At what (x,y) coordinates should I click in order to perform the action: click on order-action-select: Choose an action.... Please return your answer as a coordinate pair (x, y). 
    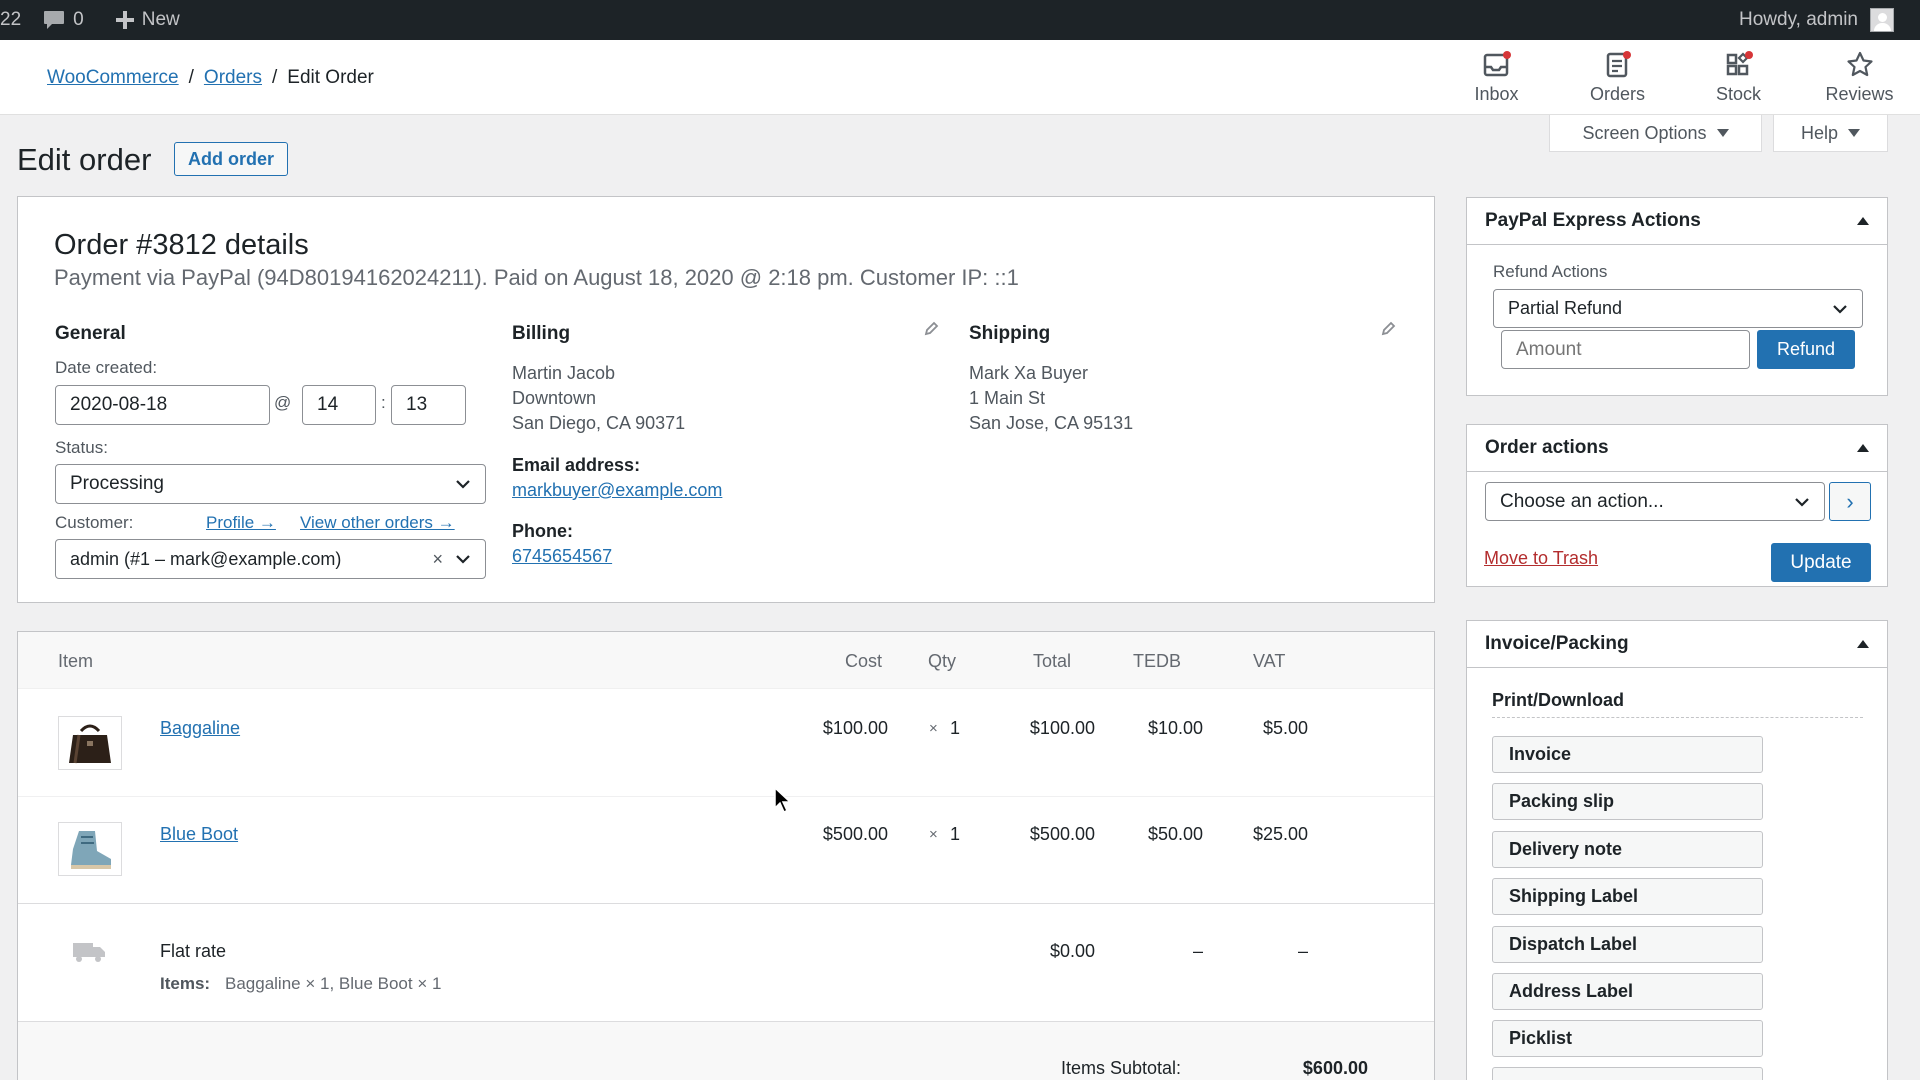
    Looking at the image, I should click on (1655, 501).